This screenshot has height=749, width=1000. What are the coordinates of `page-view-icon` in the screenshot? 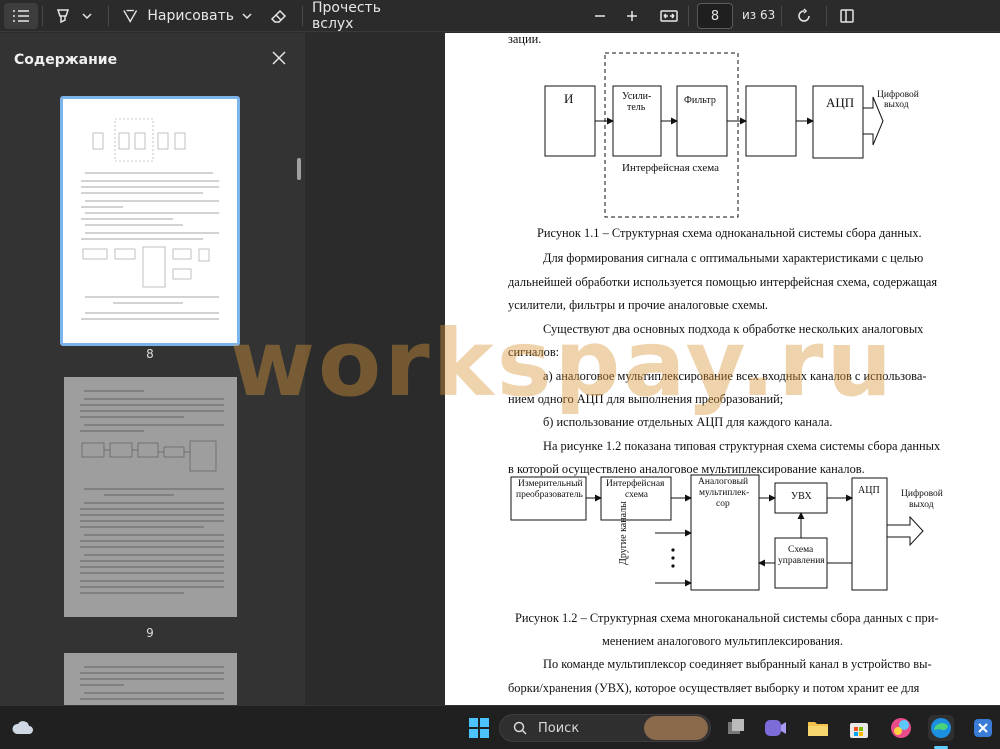 It's located at (847, 16).